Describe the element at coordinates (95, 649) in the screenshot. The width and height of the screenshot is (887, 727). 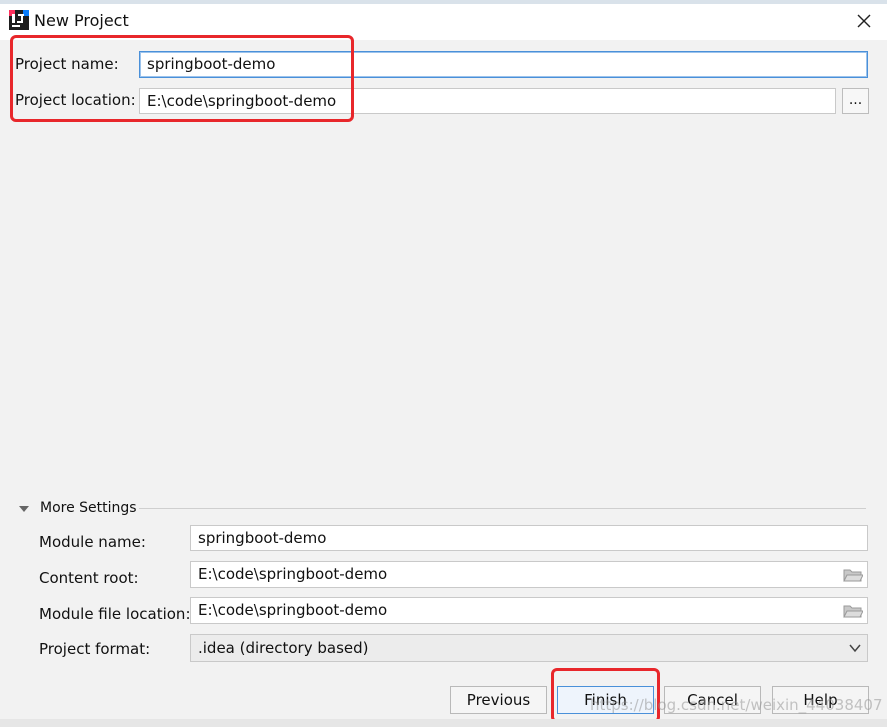
I see `project-format-label: Project format:` at that location.